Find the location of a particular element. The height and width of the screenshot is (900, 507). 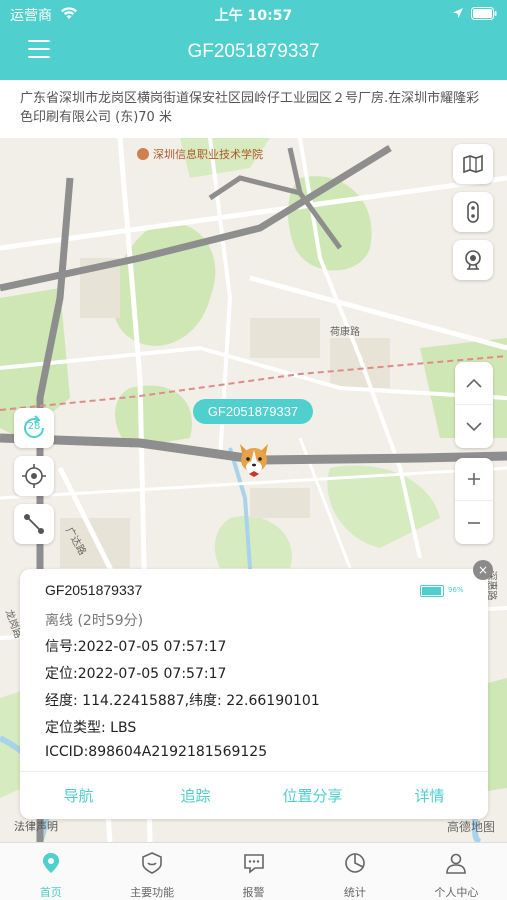

scroll-up-button is located at coordinates (474, 383).